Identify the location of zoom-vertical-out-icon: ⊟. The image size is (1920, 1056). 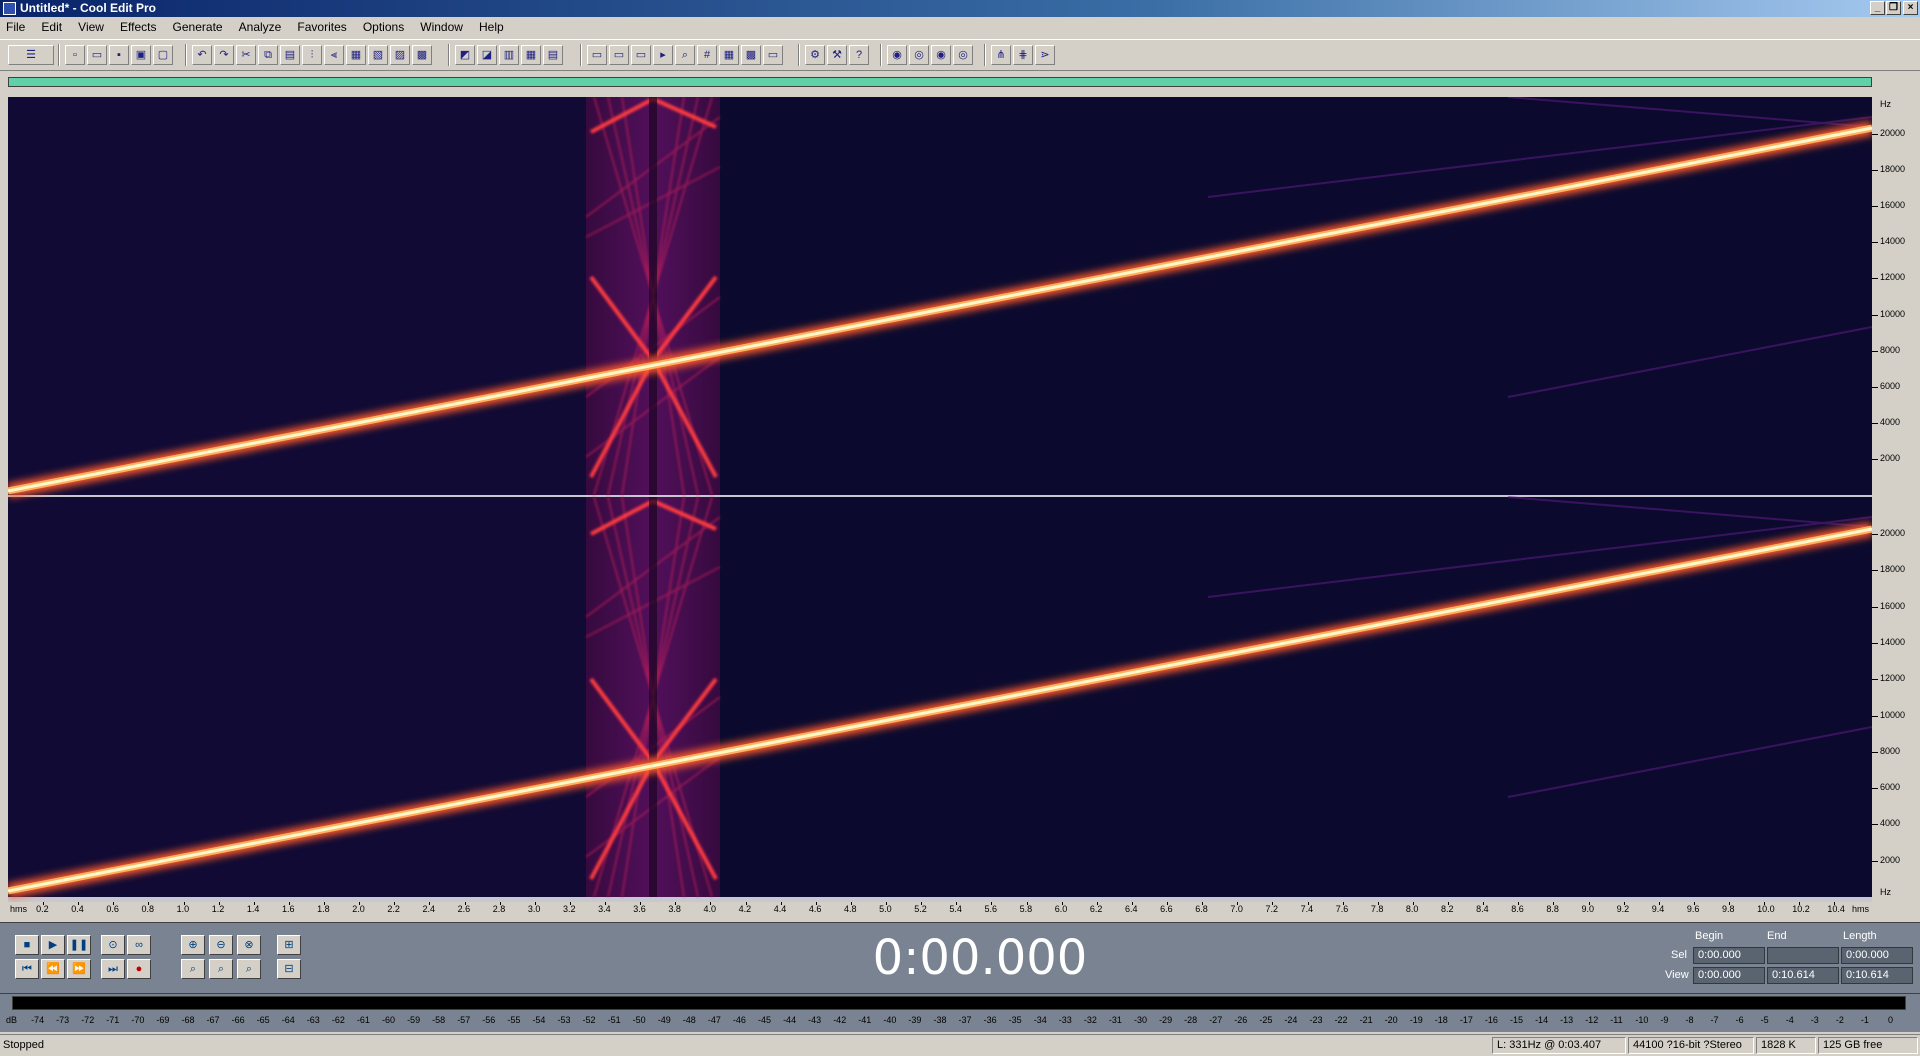
(289, 969).